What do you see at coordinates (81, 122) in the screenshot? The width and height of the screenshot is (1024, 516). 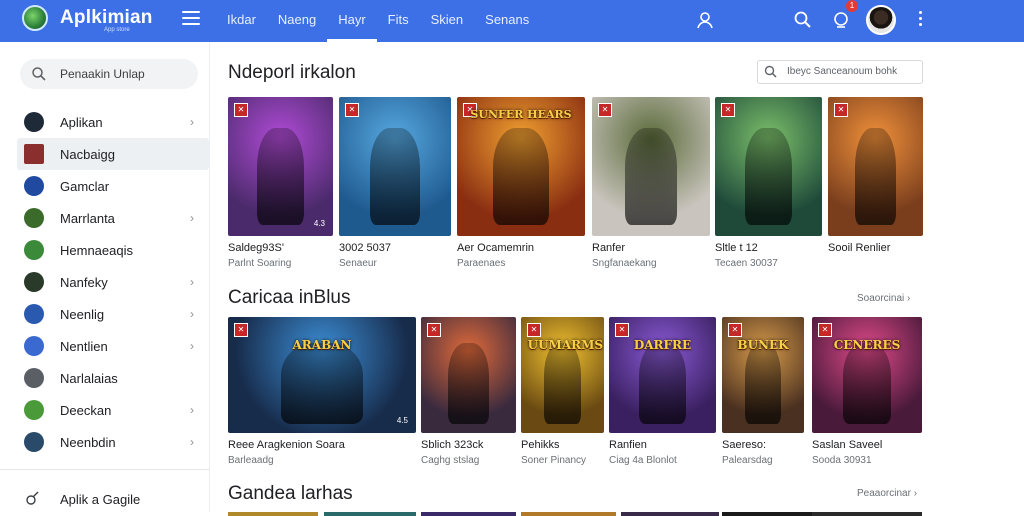 I see `sidebar-item-label: Aplikan` at bounding box center [81, 122].